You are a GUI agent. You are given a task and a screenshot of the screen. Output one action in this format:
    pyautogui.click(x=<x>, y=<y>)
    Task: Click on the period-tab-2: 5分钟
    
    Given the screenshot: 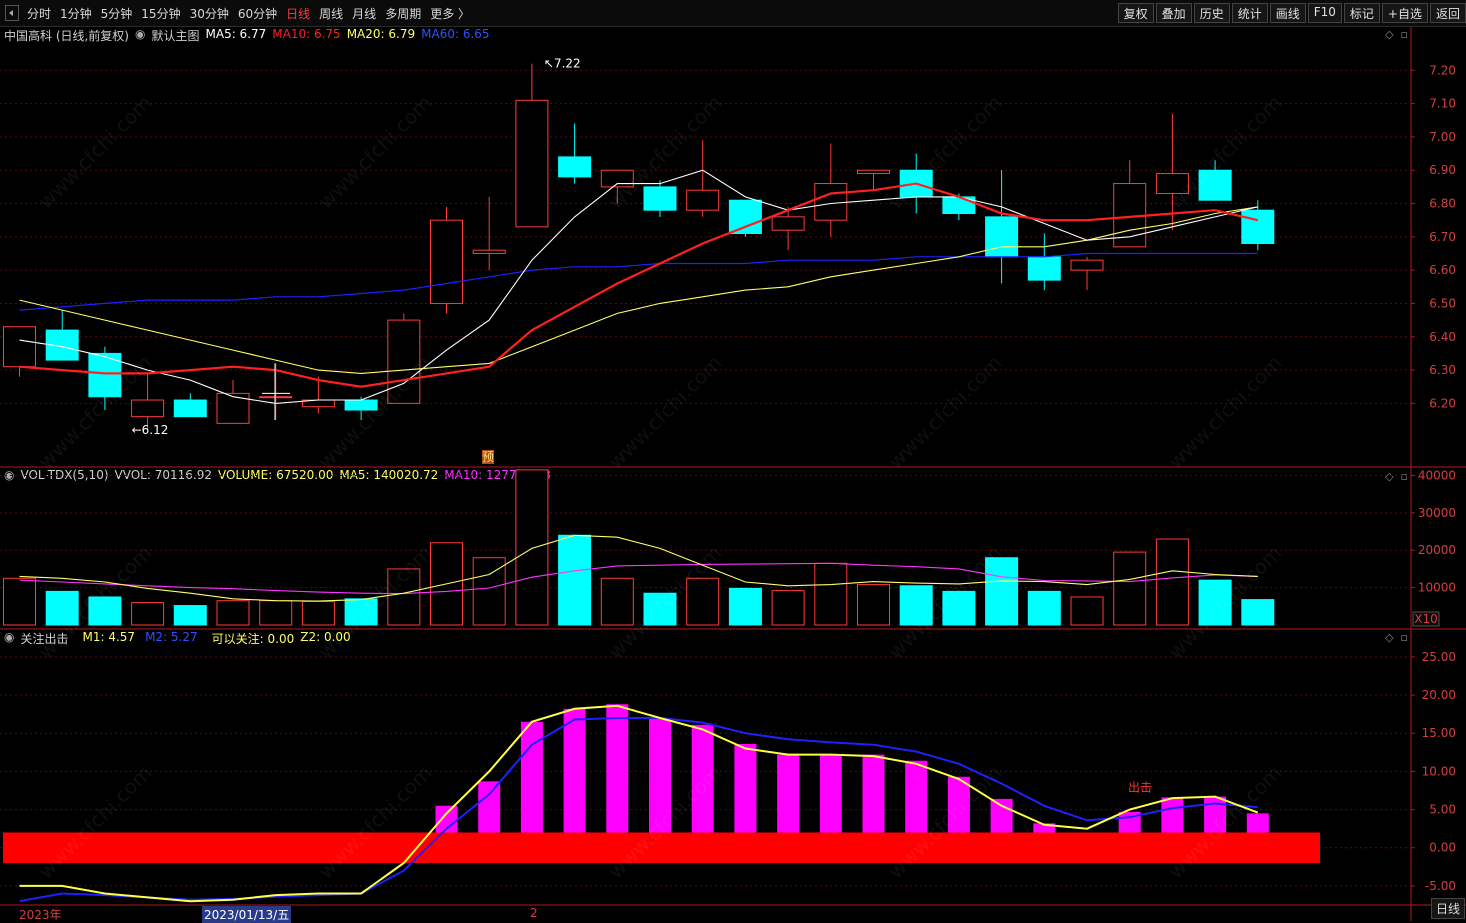 What is the action you would take?
    pyautogui.click(x=117, y=13)
    